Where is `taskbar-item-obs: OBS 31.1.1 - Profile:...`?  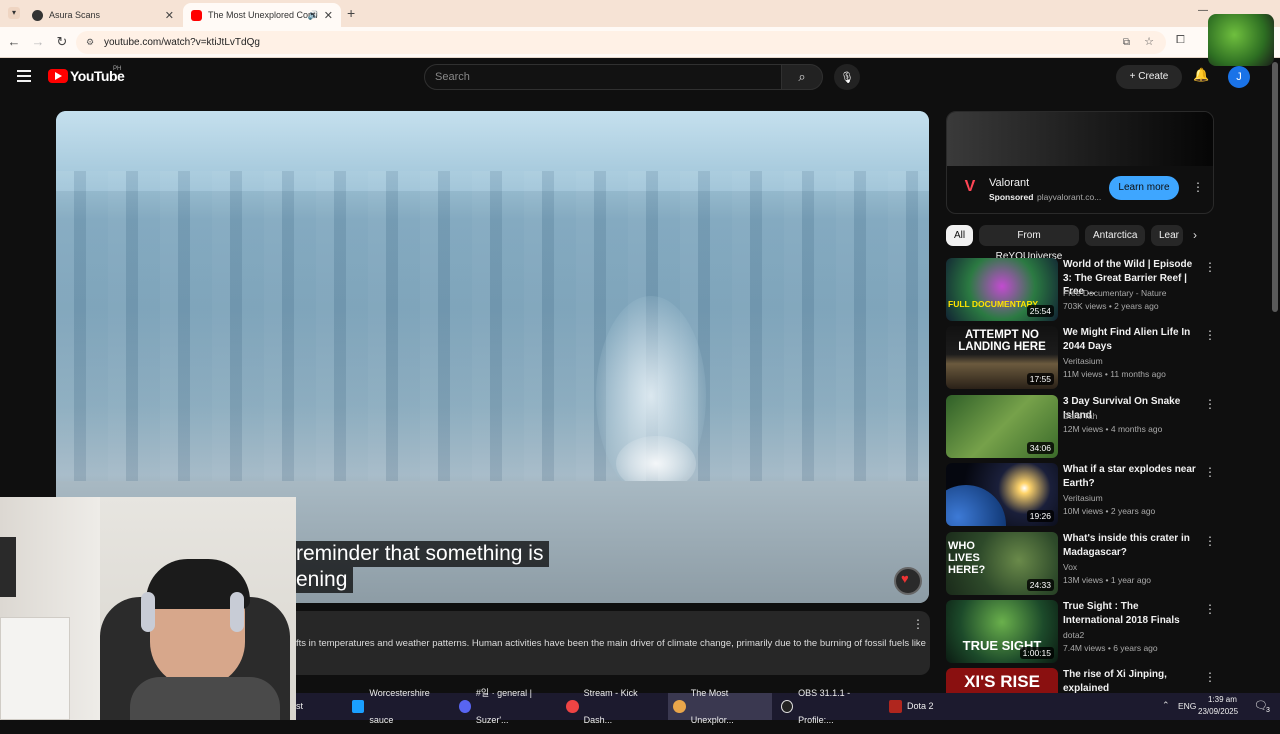 taskbar-item-obs: OBS 31.1.1 - Profile:... is located at coordinates (831, 706).